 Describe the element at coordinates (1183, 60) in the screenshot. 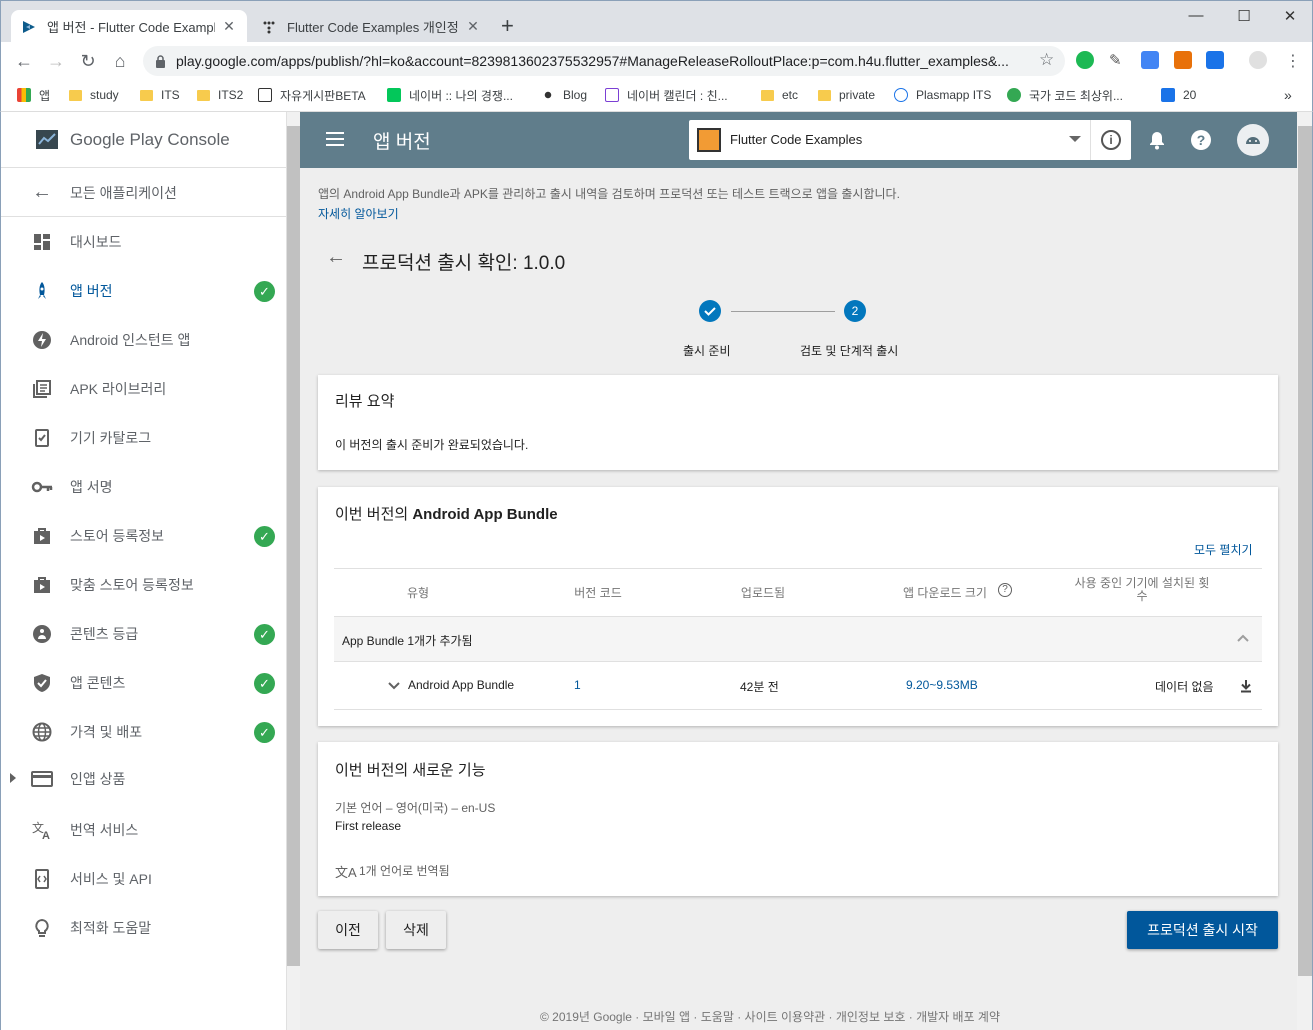

I see `extension-ex-icon` at that location.